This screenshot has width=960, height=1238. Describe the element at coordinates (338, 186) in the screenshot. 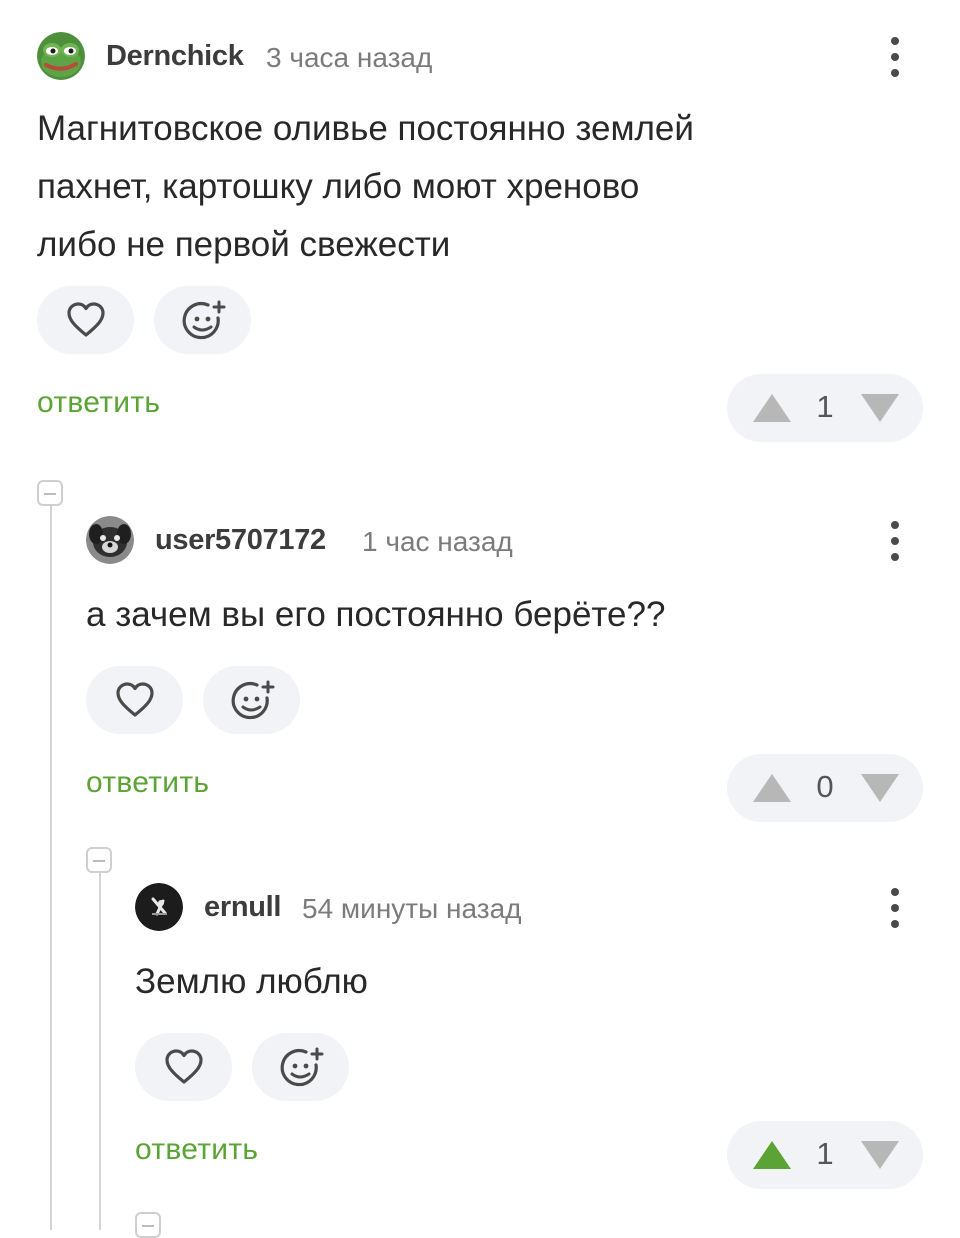

I see `comment-text-line: пахнет, картошку либо моют хреново` at that location.